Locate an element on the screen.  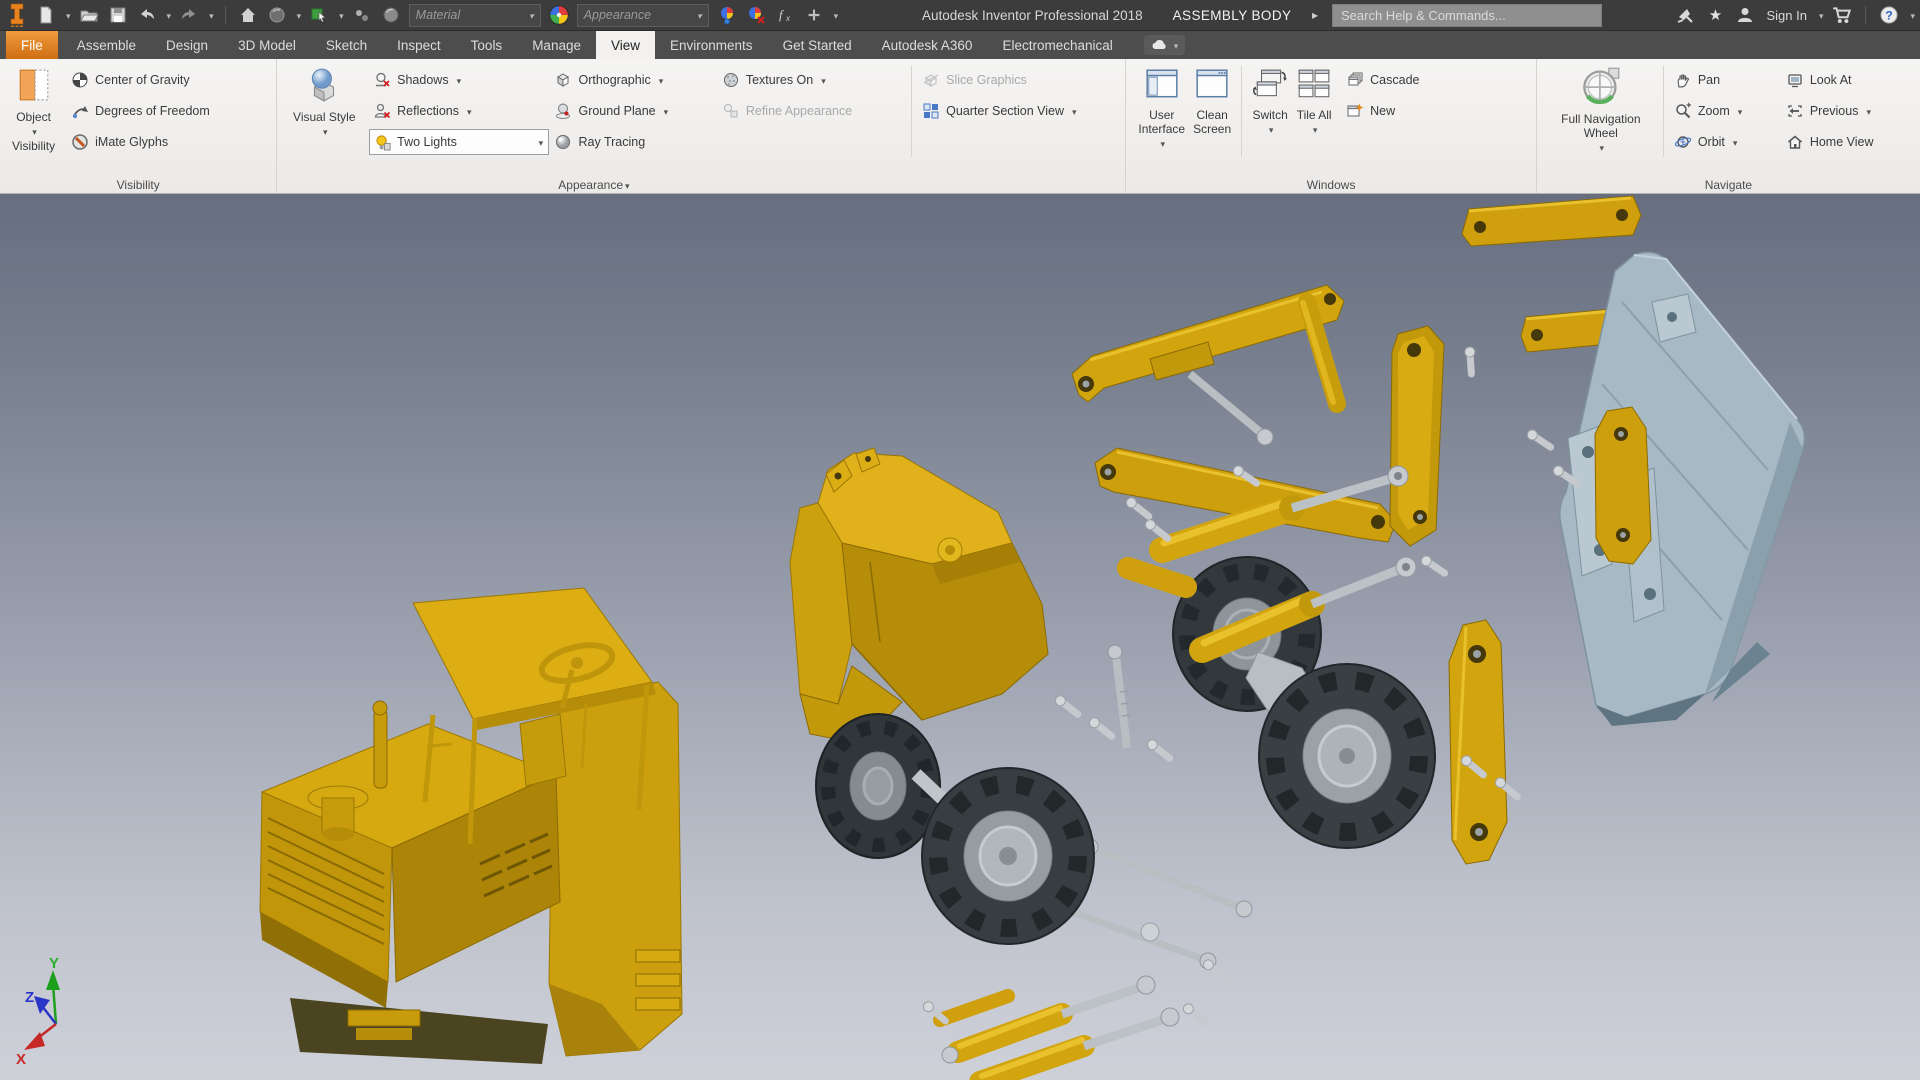
communication-center-icon is located at coordinates (1685, 15).